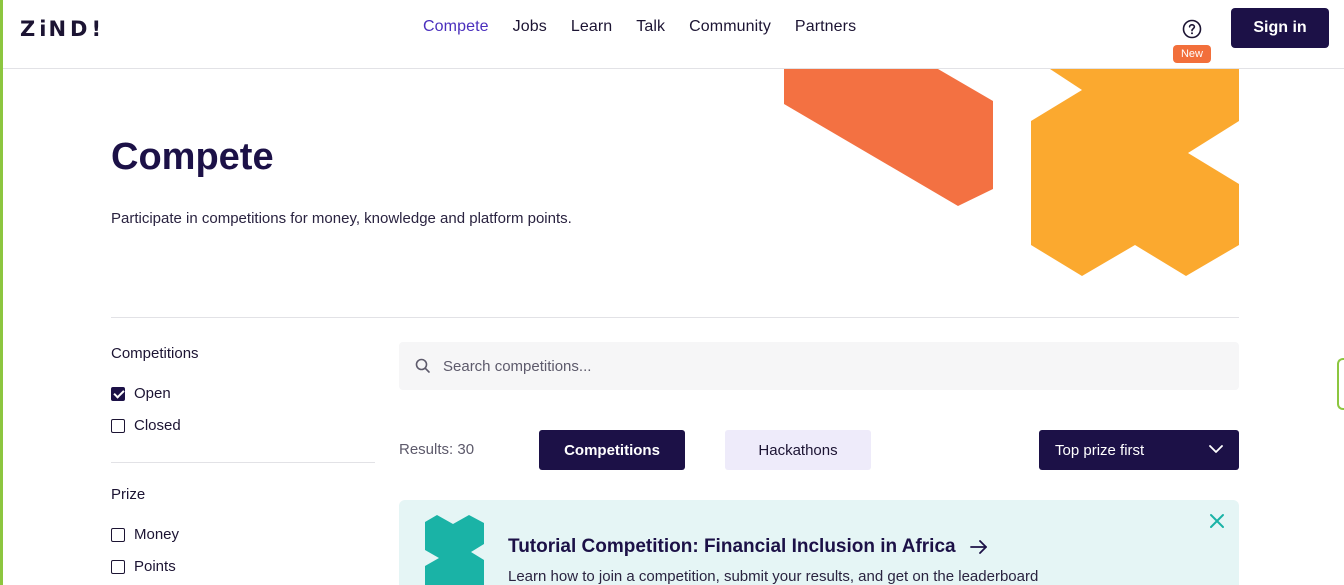 This screenshot has height=585, width=1344. What do you see at coordinates (1192, 54) in the screenshot?
I see `new-badge: New` at bounding box center [1192, 54].